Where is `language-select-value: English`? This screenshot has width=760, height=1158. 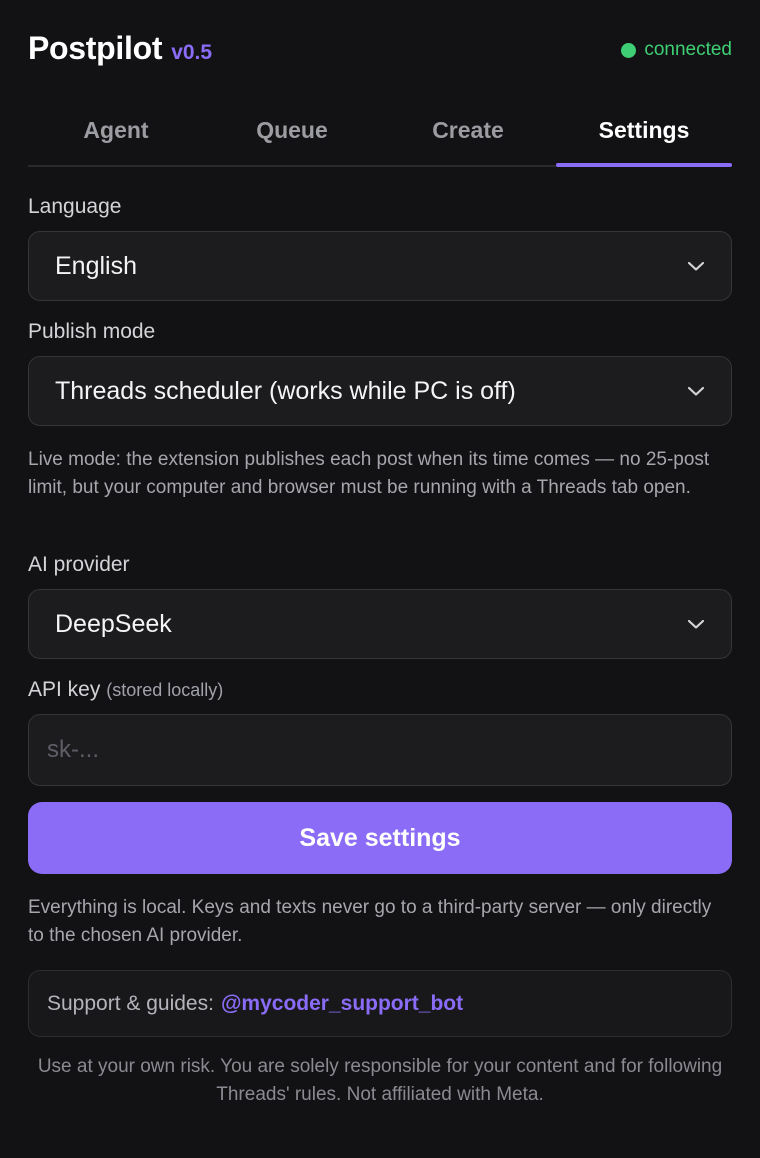 language-select-value: English is located at coordinates (96, 265).